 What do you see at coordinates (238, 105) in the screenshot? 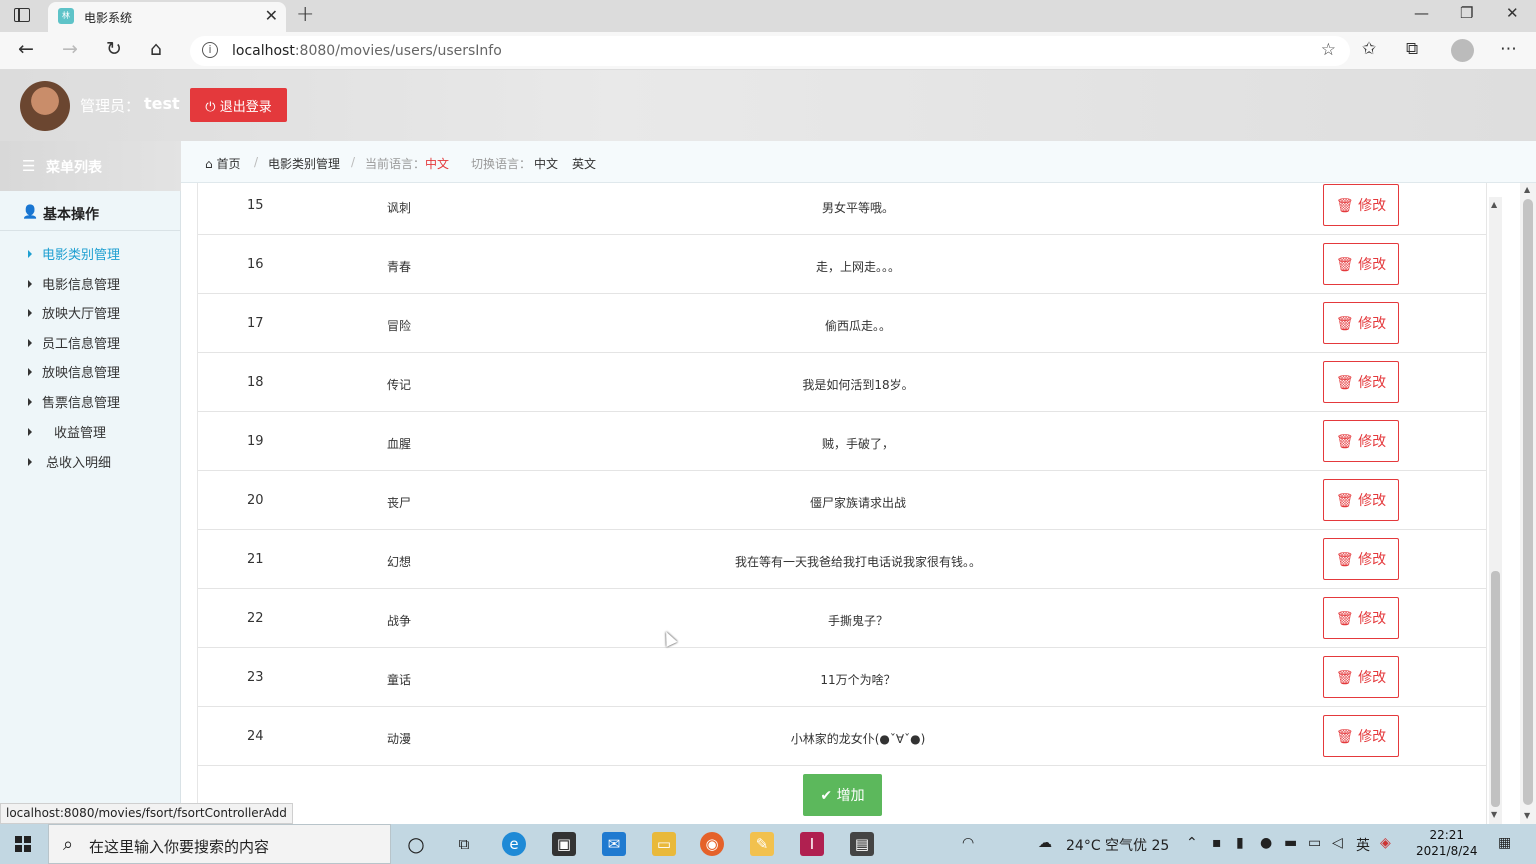
I see `logout-button: ⏻ 退出登录` at bounding box center [238, 105].